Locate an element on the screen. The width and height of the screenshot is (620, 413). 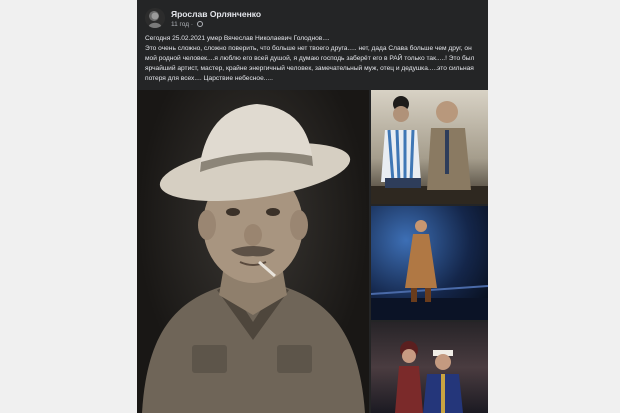
post-header: Ярослав Орлянченко 11 год · is located at coordinates (310, 18).